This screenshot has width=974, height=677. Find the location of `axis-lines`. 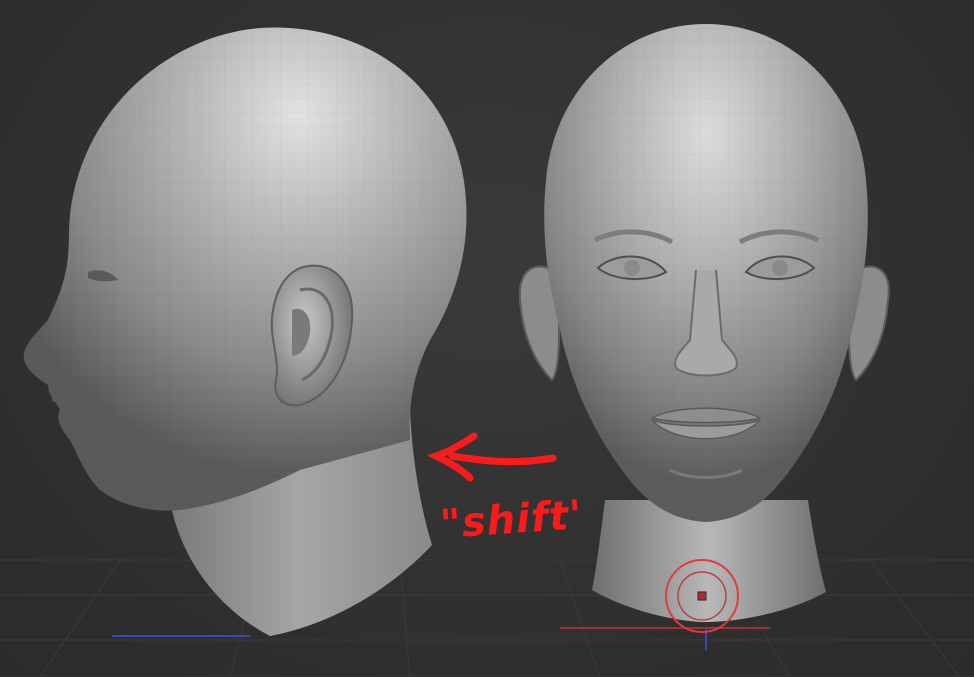

axis-lines is located at coordinates (441, 638).